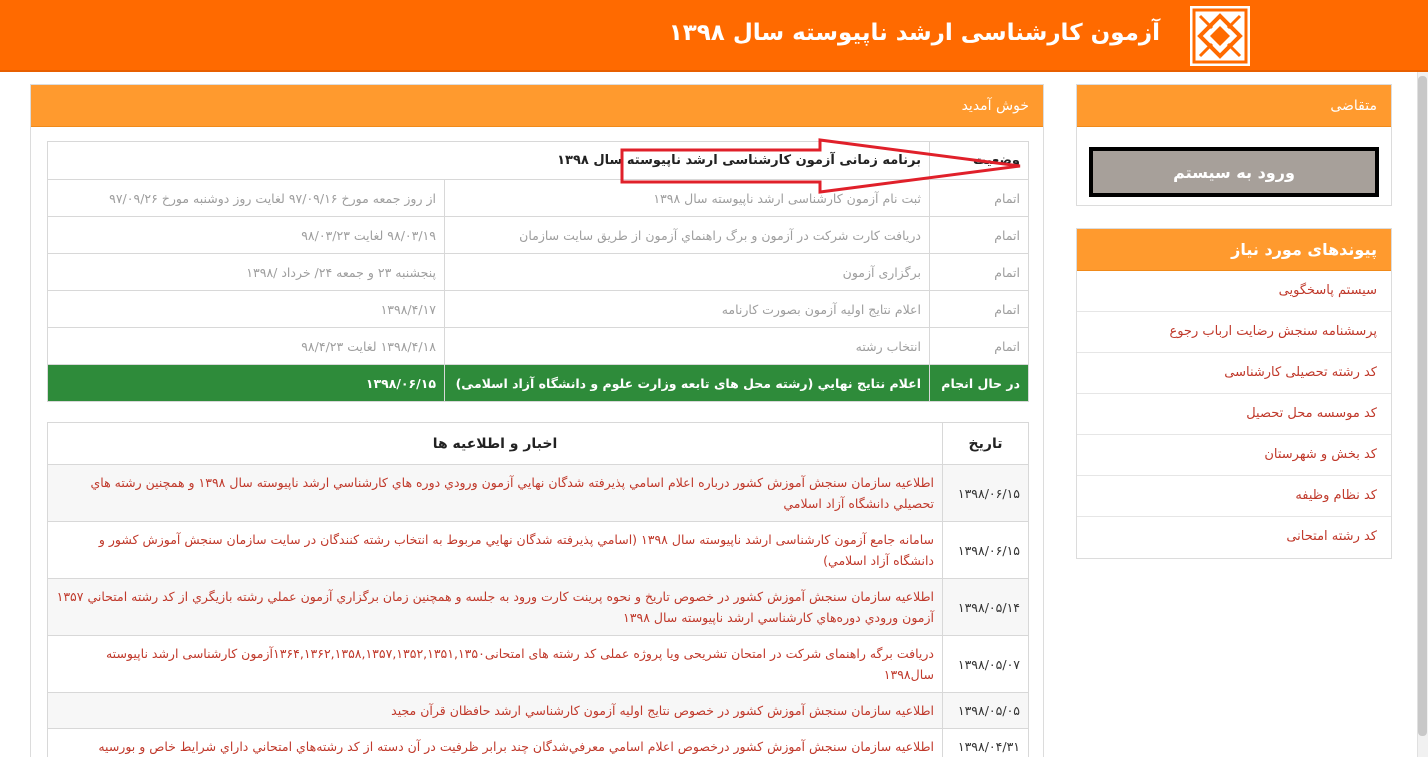 Image resolution: width=1428 pixels, height=757 pixels. What do you see at coordinates (246, 272) in the screenshot?
I see `schedule-date: پنجشنبه ۲۳ و جمعه ۲۴/ خرداد /۱۳۹۸` at bounding box center [246, 272].